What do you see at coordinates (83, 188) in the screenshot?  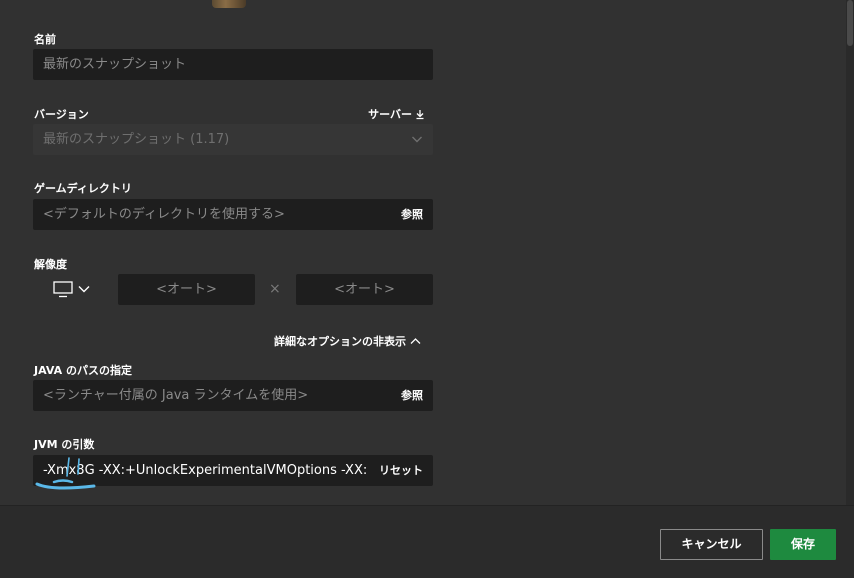 I see `game-directory-label: ゲームディレクトリ` at bounding box center [83, 188].